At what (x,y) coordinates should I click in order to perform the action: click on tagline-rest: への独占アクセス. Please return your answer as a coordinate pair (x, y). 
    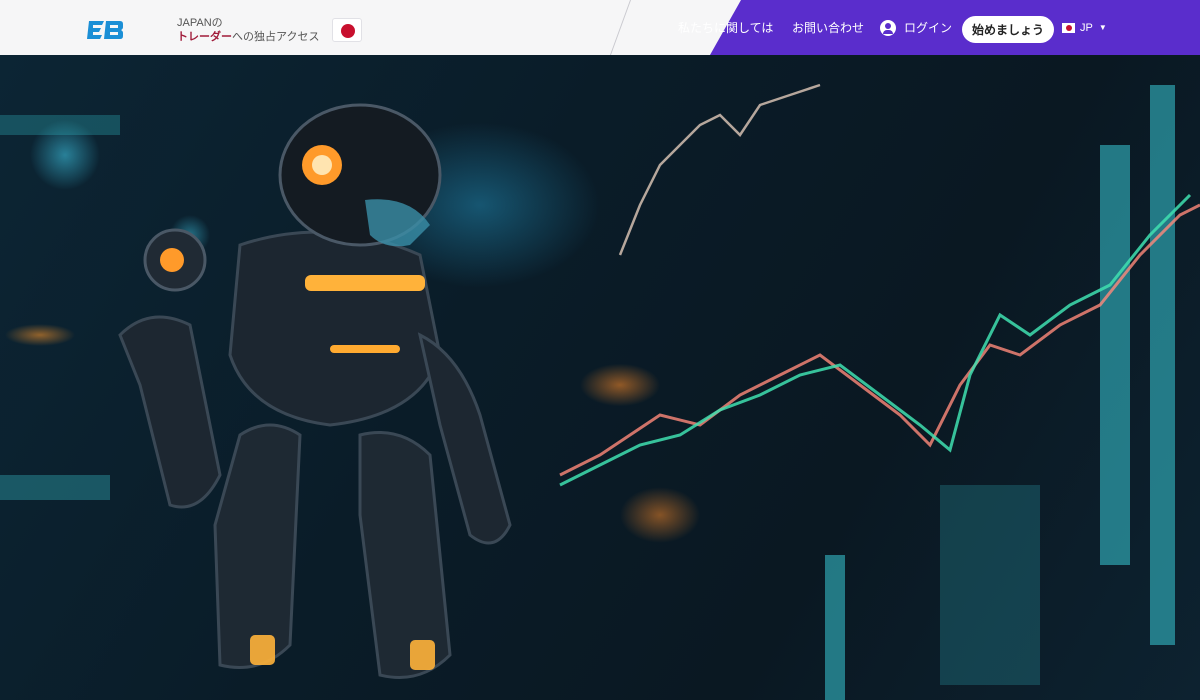
    Looking at the image, I should click on (276, 37).